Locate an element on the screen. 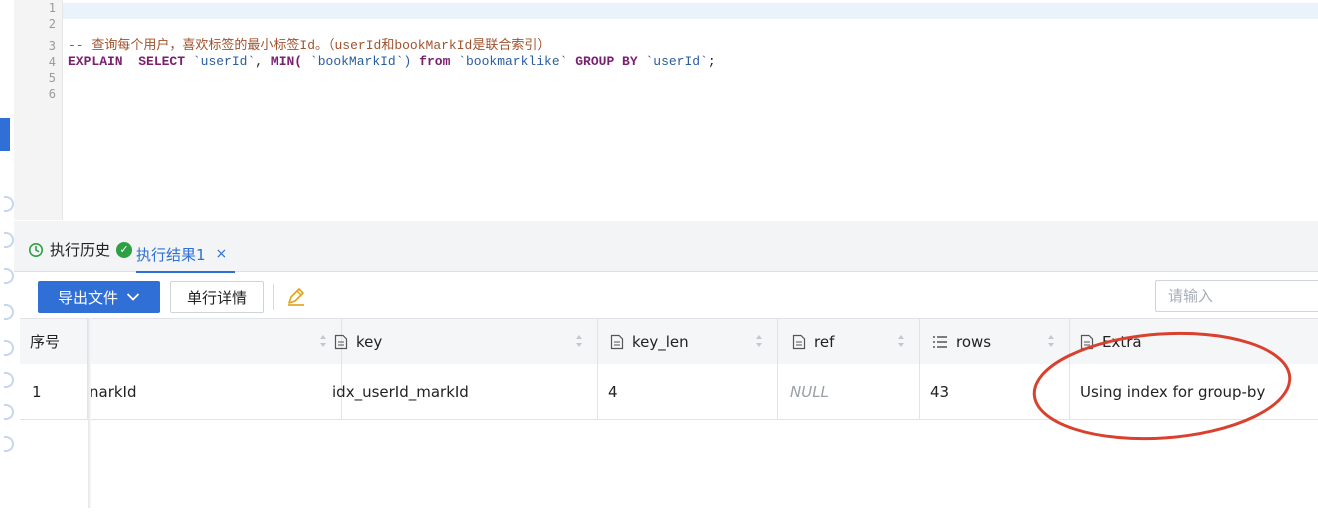 This screenshot has height=512, width=1318. semicolon: ; is located at coordinates (711, 61).